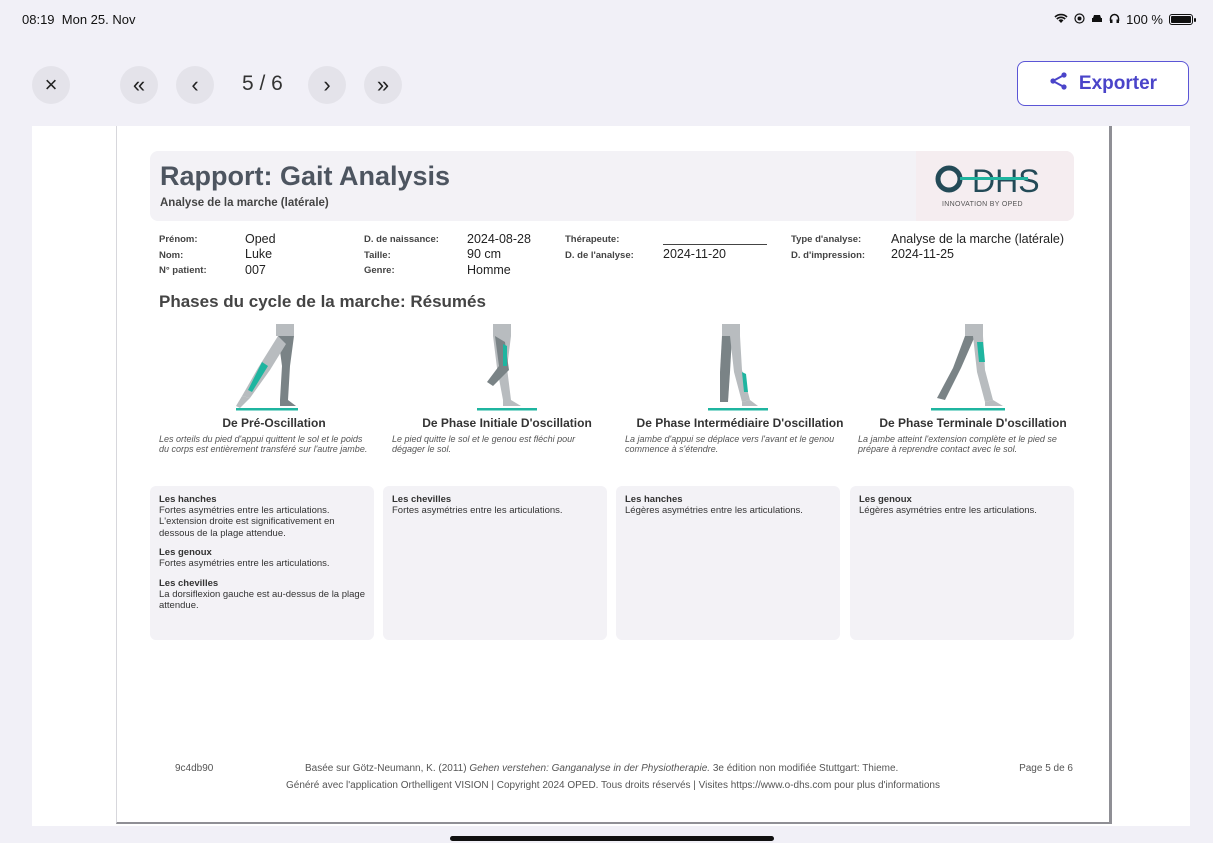  I want to click on location-icon, so click(1079, 19).